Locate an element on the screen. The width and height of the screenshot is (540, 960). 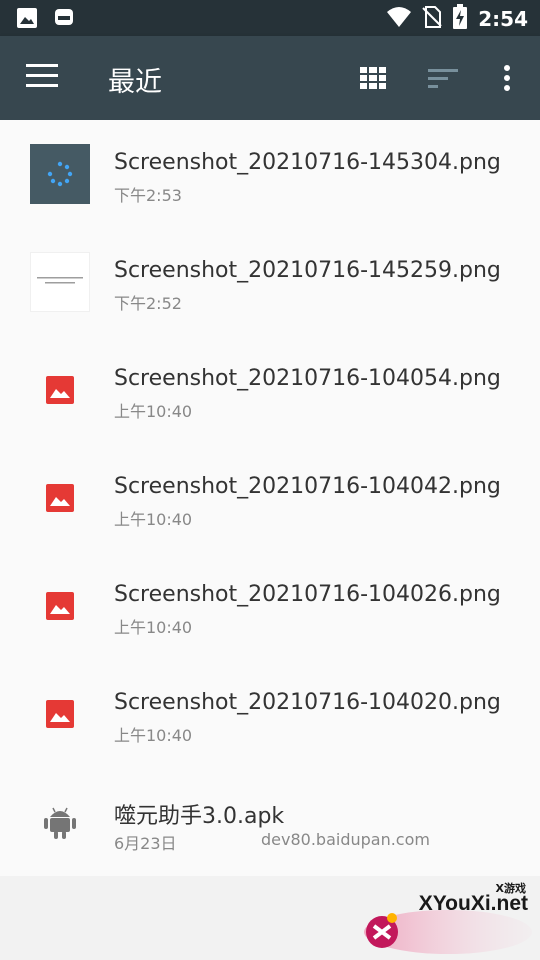
wifi-icon is located at coordinates (399, 19).